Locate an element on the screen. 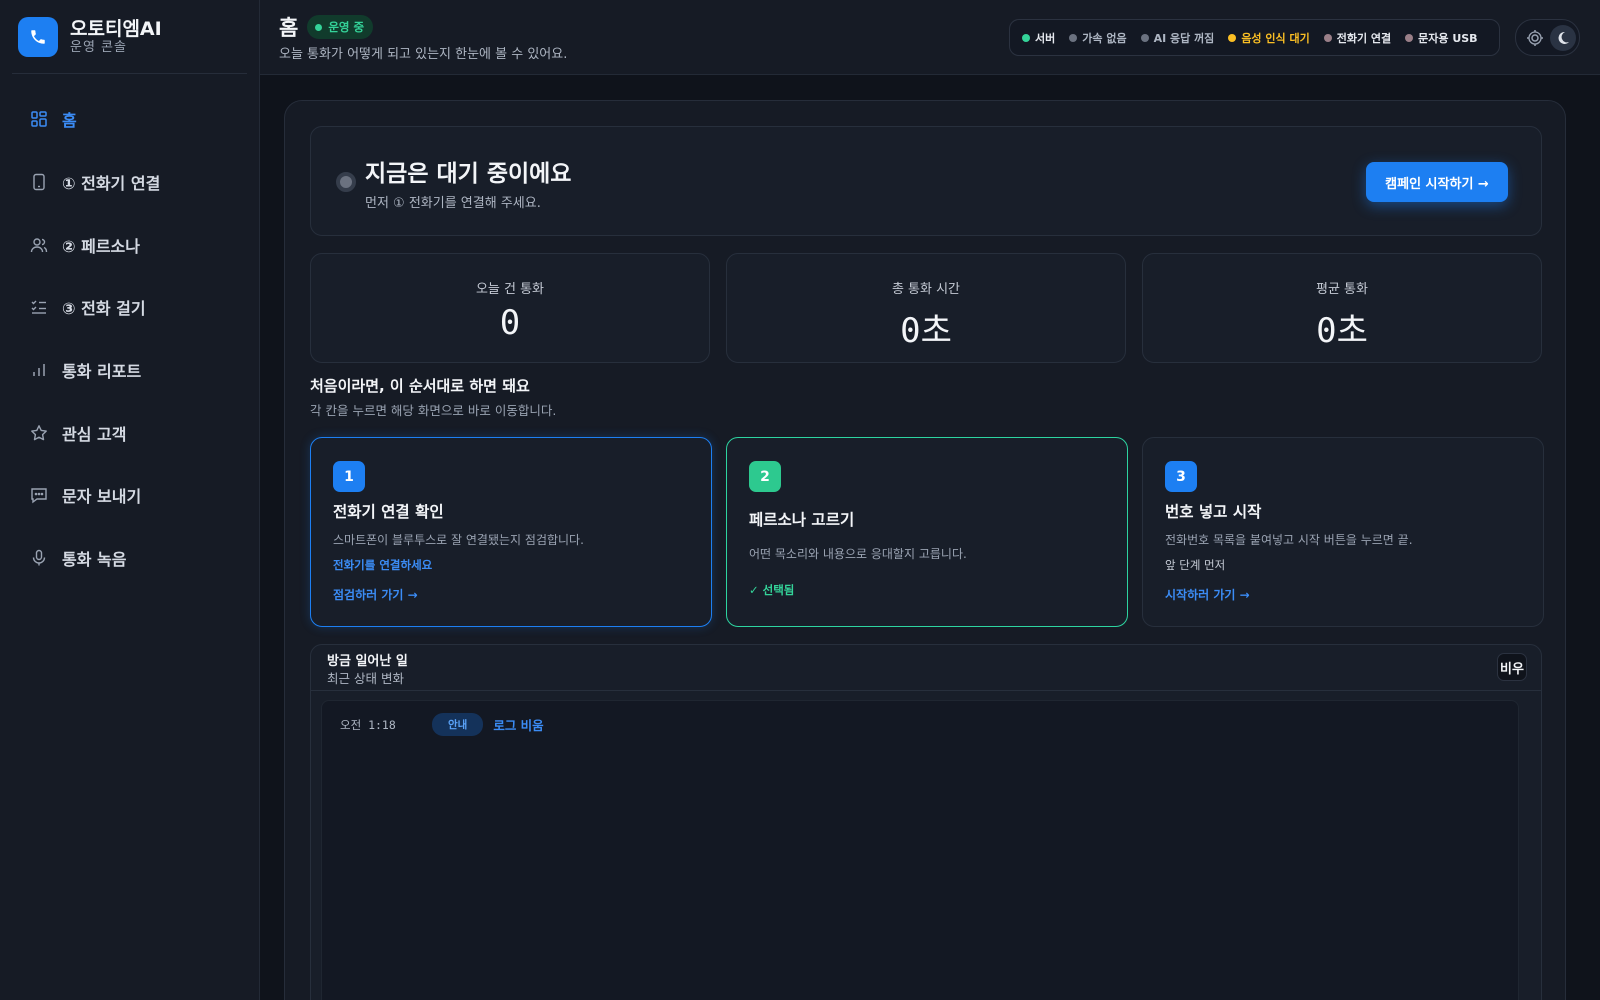 The image size is (1600, 1000). sidebar-item-call: ③ 전화 걸기 is located at coordinates (129, 307).